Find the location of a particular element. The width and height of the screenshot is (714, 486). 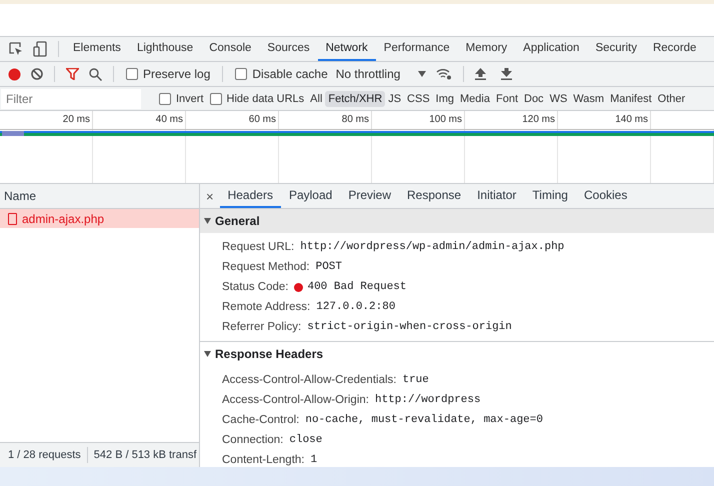

detail-tab: Preview is located at coordinates (370, 196).